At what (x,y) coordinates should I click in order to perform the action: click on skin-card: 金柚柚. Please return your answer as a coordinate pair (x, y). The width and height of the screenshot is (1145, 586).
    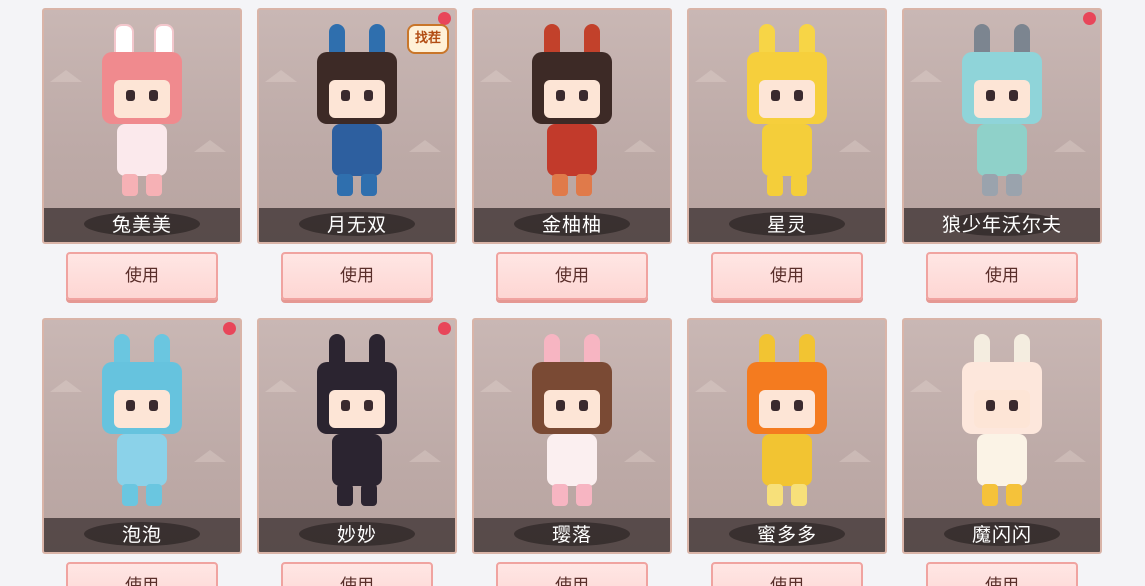
    Looking at the image, I should click on (572, 126).